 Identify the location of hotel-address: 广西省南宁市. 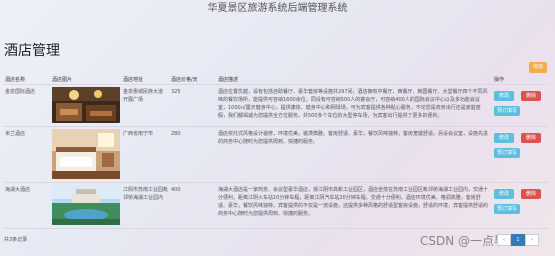
(138, 134).